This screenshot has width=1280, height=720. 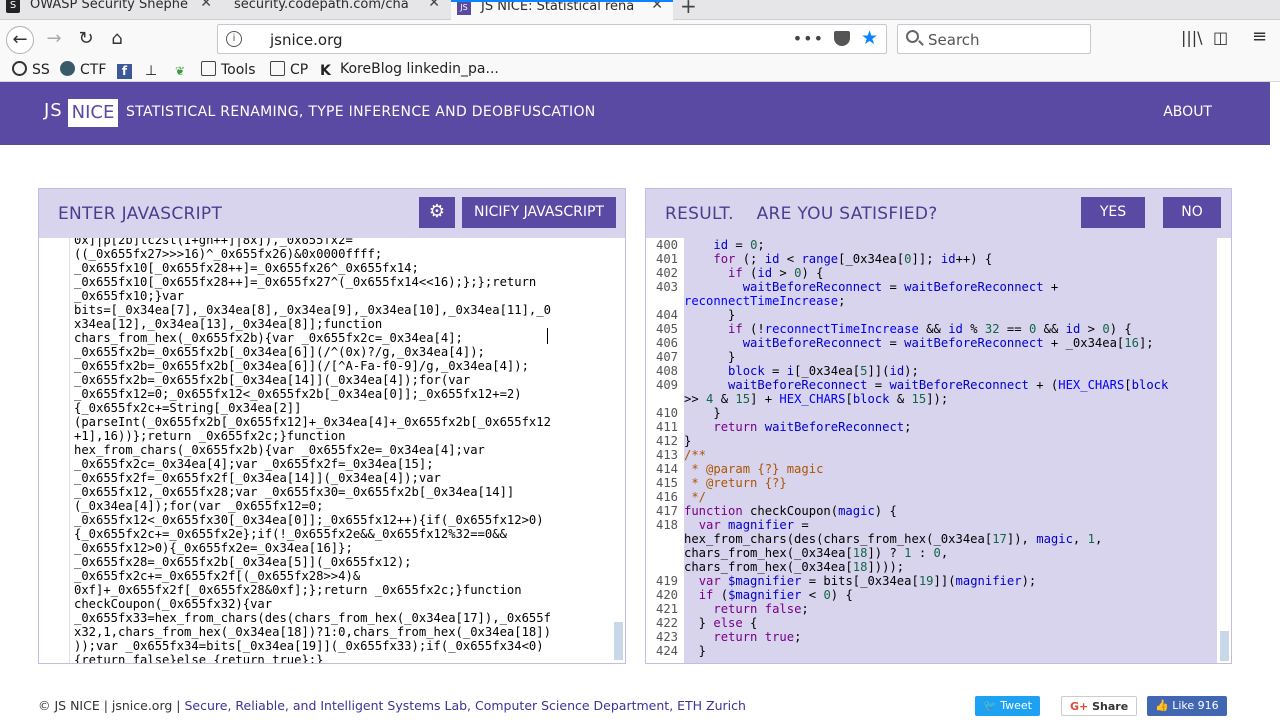 I want to click on page-actions-icon: •••, so click(x=808, y=38).